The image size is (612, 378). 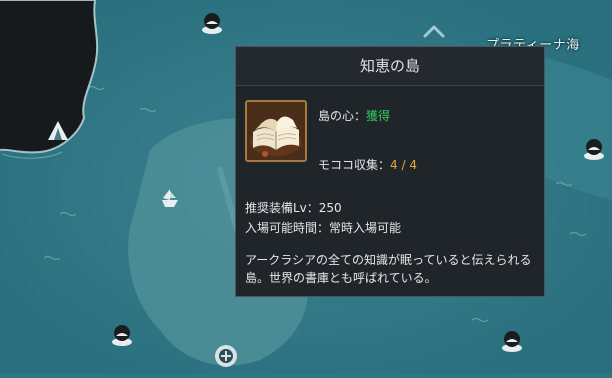 I want to click on camp-tent-icon, so click(x=58, y=131).